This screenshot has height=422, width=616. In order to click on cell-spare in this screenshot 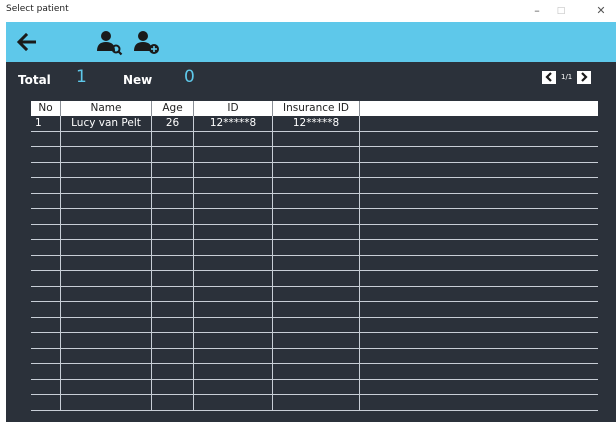, I will do `click(479, 123)`.